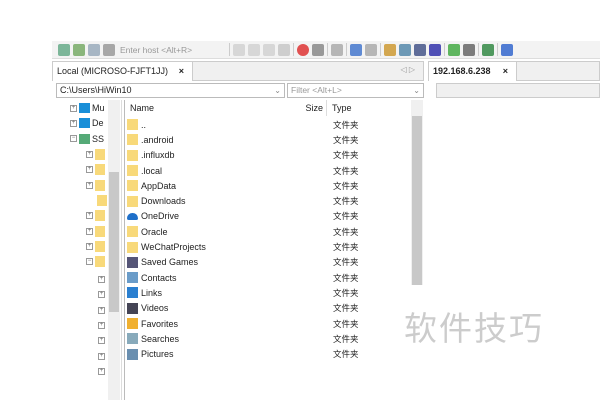 The height and width of the screenshot is (400, 600). What do you see at coordinates (267, 308) in the screenshot?
I see `list-item: Videos 文件夹` at bounding box center [267, 308].